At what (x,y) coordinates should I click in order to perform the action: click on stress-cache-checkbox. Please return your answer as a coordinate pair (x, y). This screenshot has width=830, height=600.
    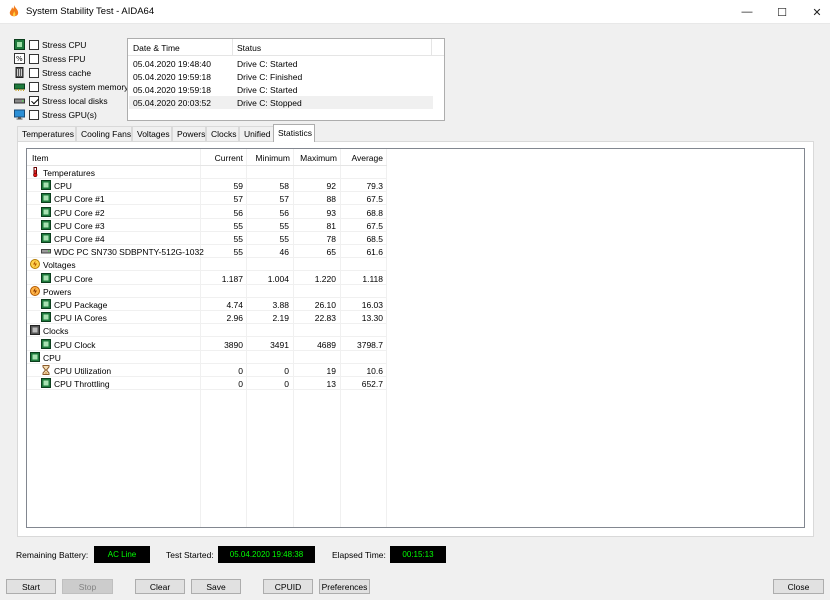
    Looking at the image, I should click on (34, 72).